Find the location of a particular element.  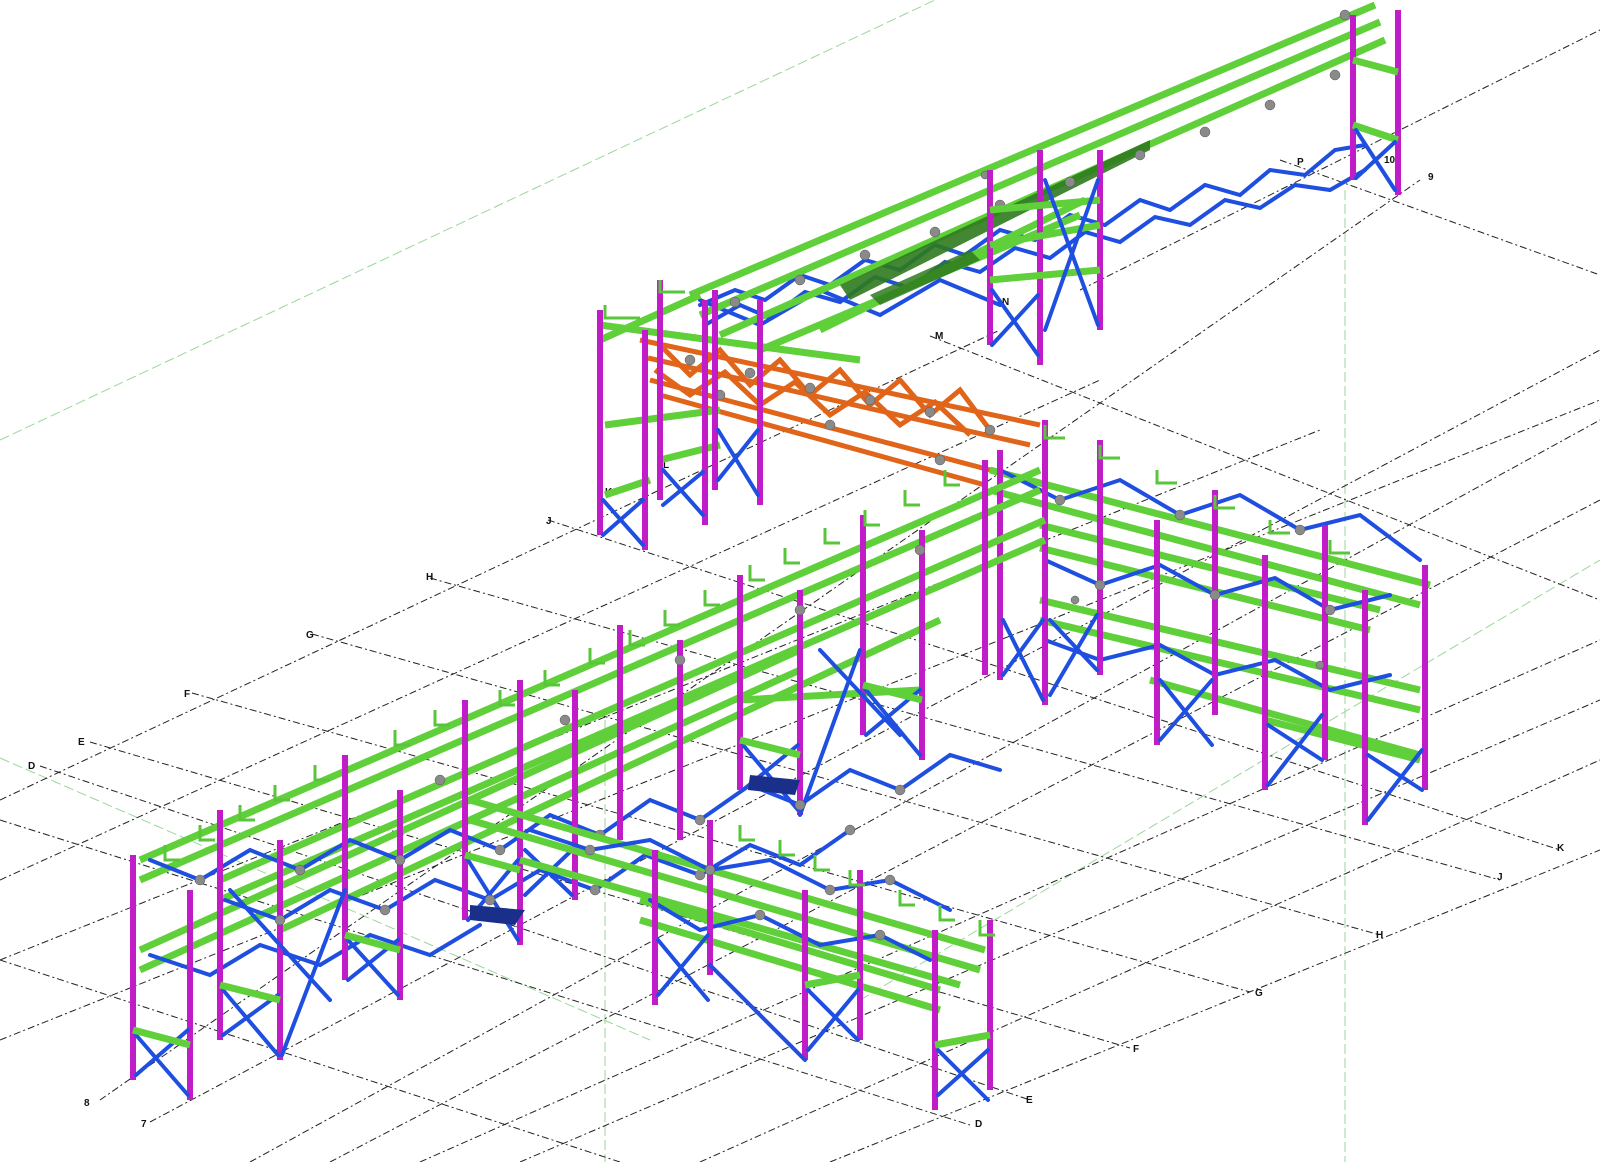

grid-label-m: M is located at coordinates (939, 336).